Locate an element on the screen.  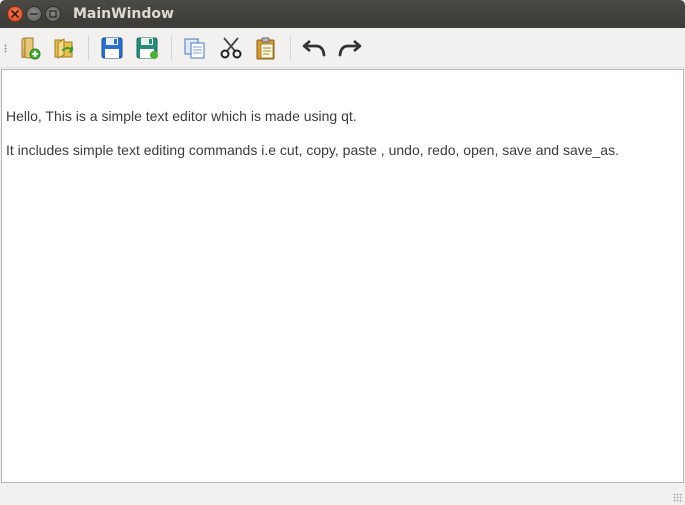
resize-grip is located at coordinates (678, 498).